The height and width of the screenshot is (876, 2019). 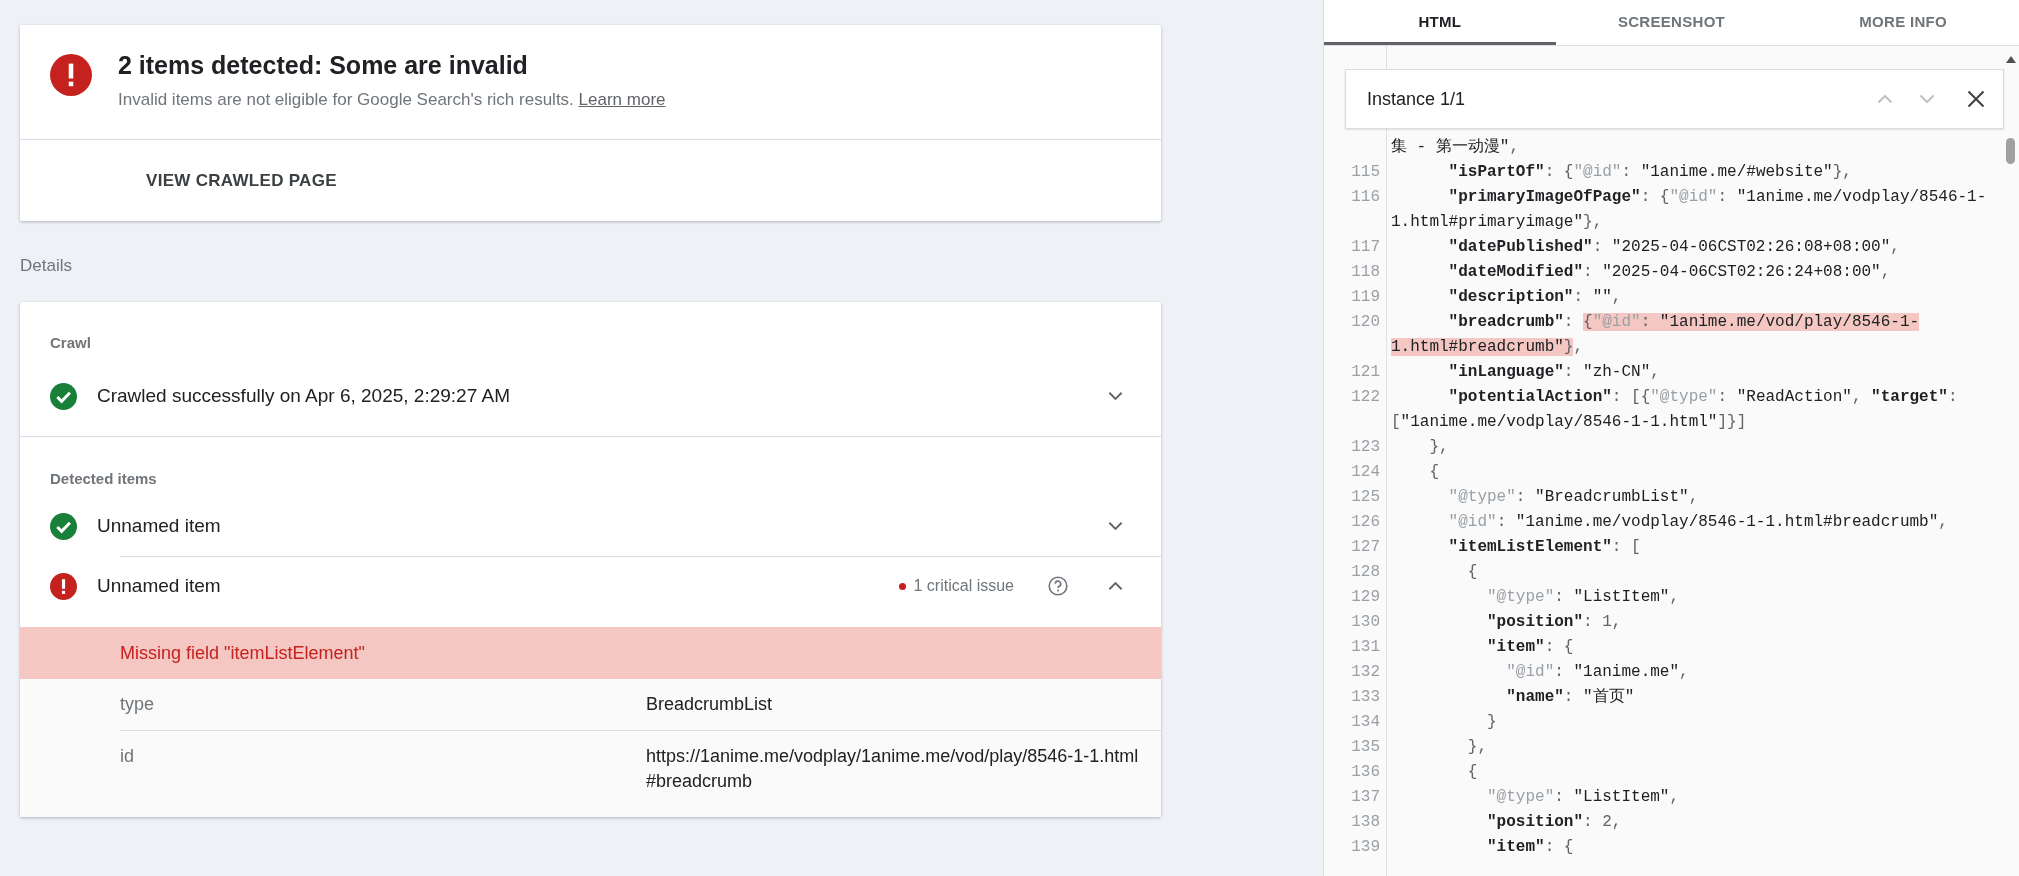 What do you see at coordinates (1355, 247) in the screenshot?
I see `line-number: 117` at bounding box center [1355, 247].